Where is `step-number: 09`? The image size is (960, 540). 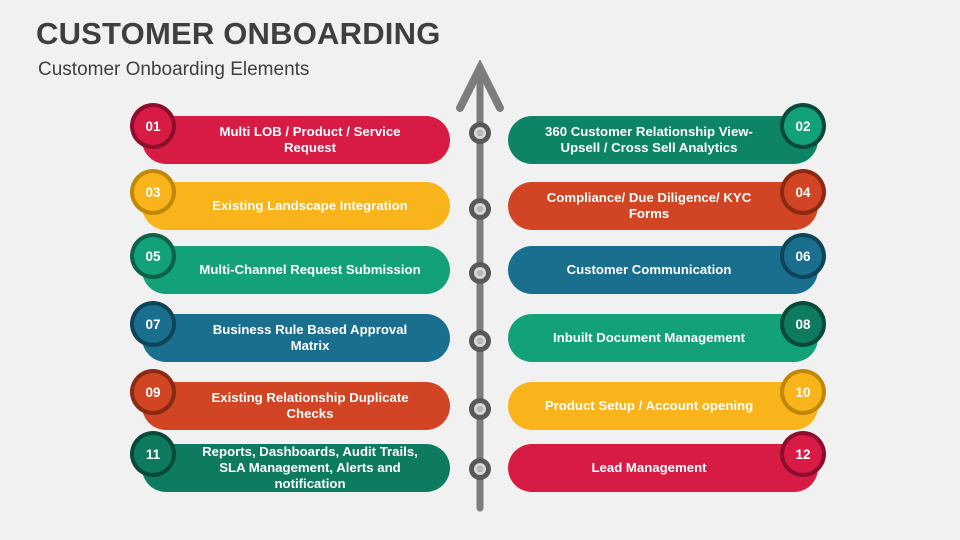
step-number: 09 is located at coordinates (153, 392).